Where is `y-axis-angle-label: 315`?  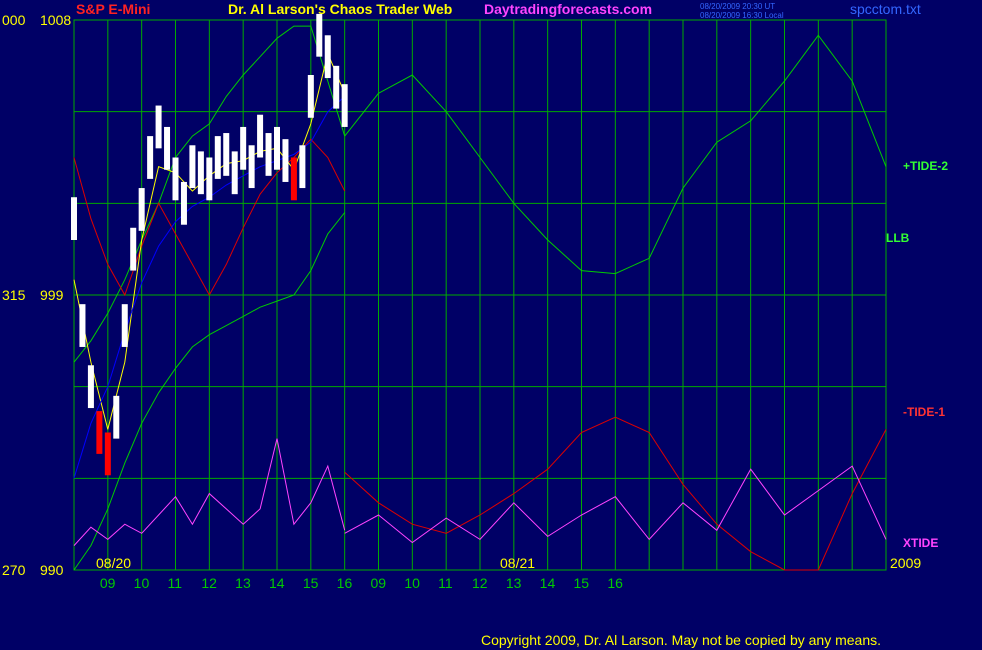 y-axis-angle-label: 315 is located at coordinates (14, 295).